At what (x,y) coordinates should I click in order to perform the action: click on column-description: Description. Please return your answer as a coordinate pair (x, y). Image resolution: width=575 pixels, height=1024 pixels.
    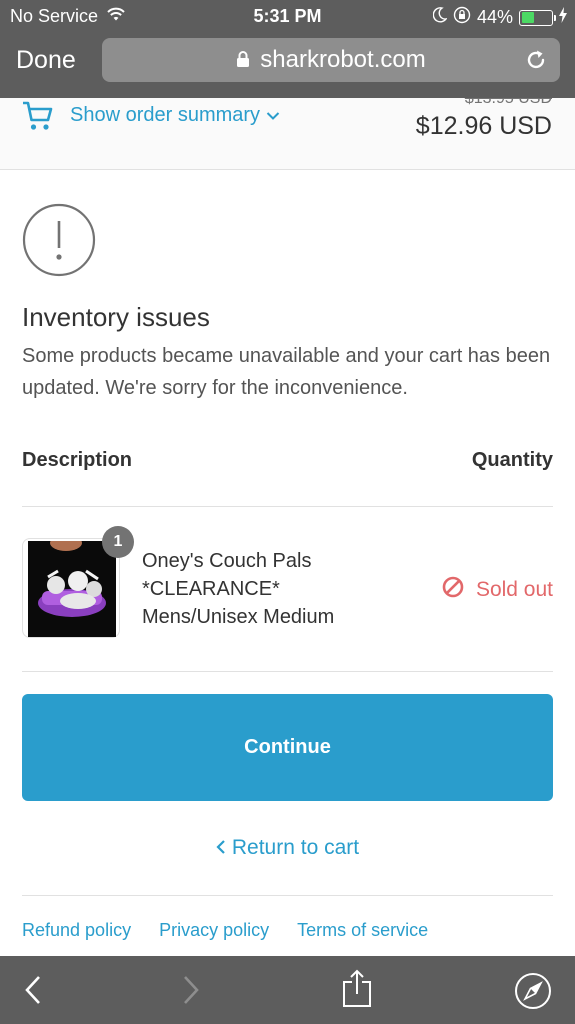
    Looking at the image, I should click on (77, 460).